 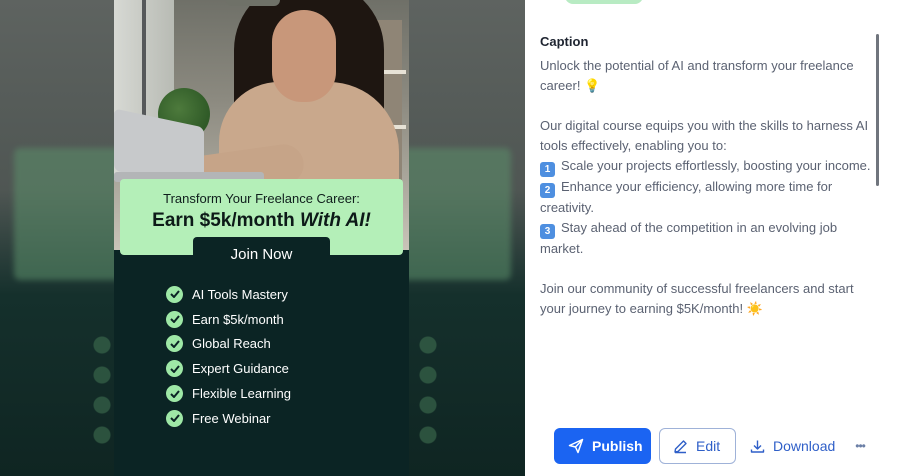 I want to click on more-options-button: •••, so click(x=860, y=446).